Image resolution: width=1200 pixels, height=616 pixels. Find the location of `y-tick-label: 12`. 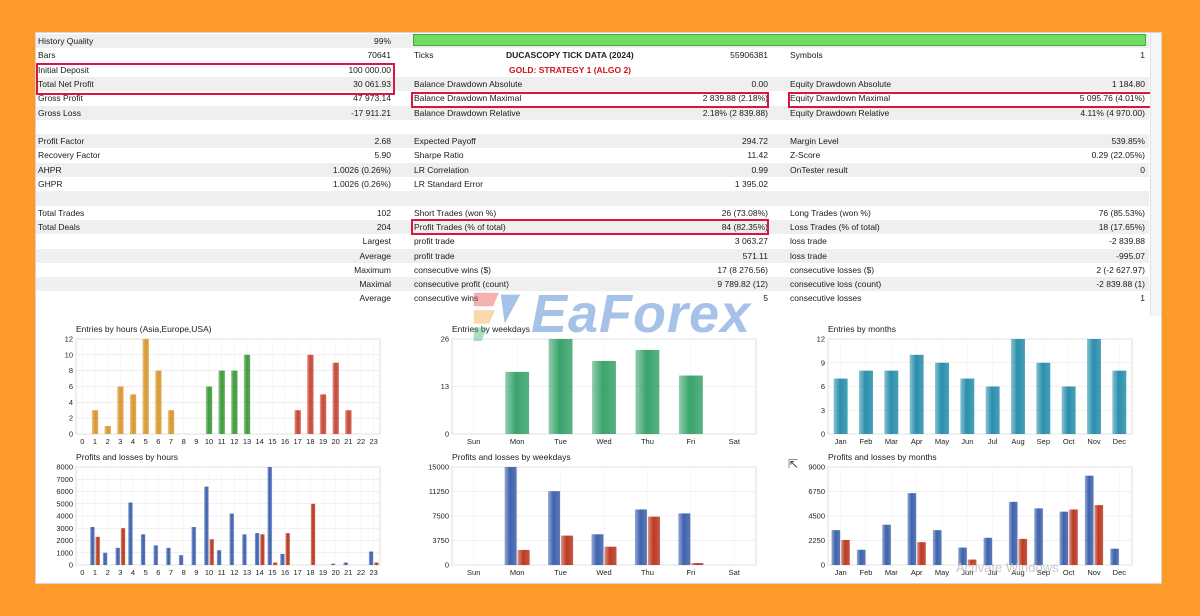

y-tick-label: 12 is located at coordinates (821, 339).